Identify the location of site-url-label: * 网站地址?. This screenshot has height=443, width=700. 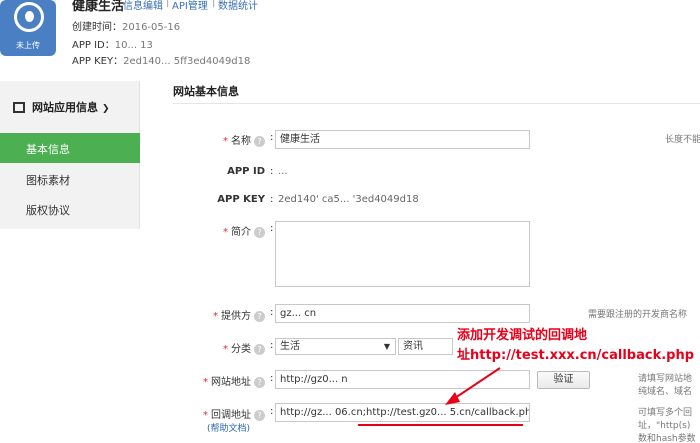
(225, 380).